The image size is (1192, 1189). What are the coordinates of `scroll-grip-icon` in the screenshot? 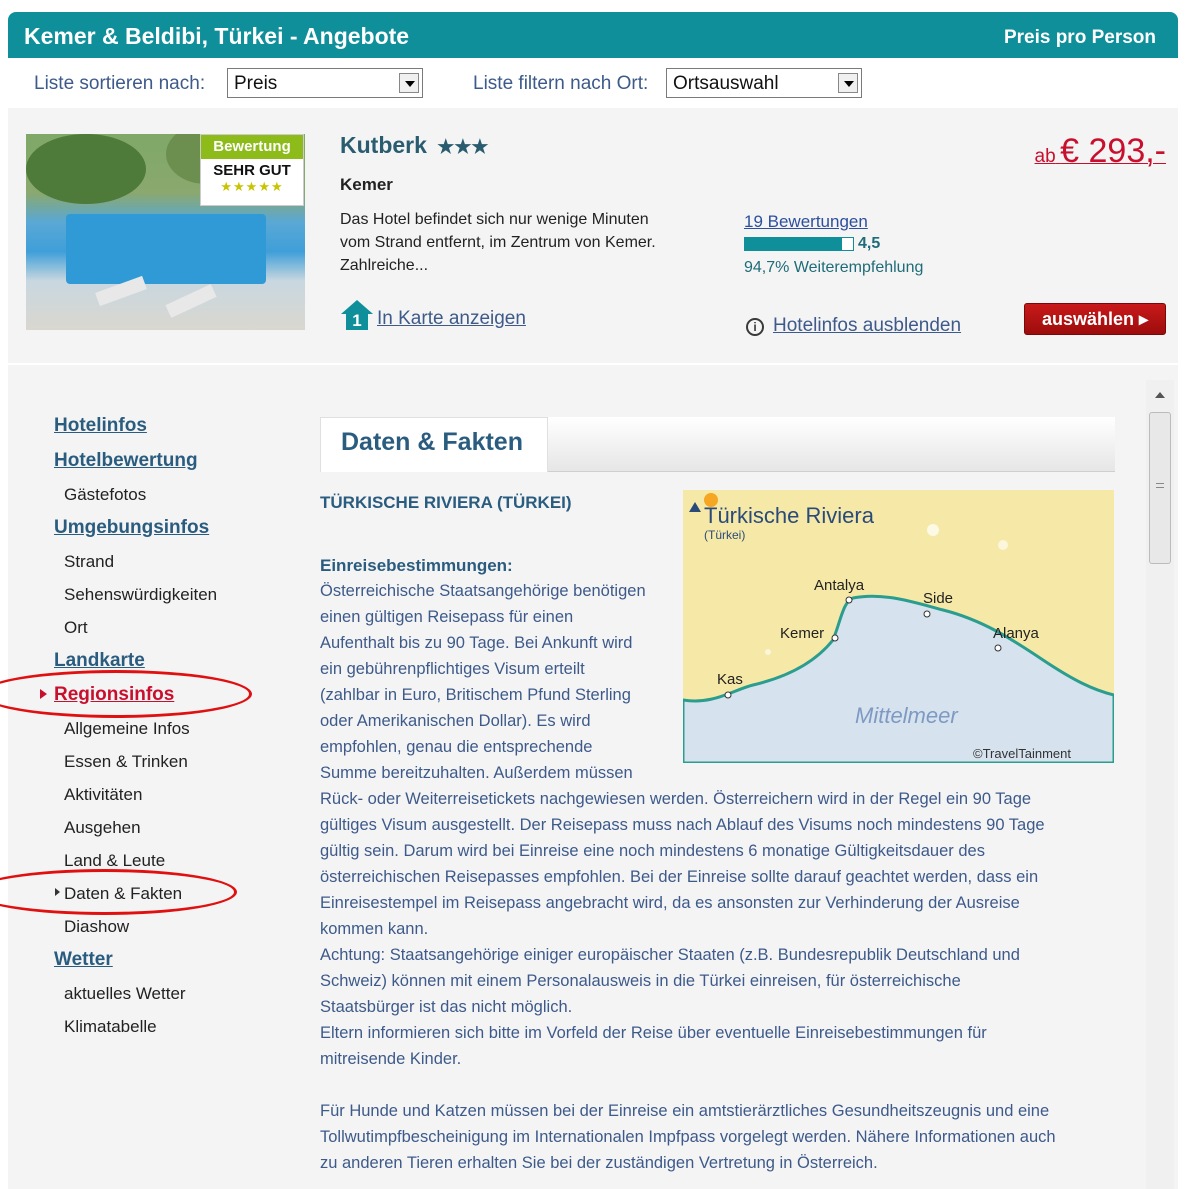 It's located at (1160, 485).